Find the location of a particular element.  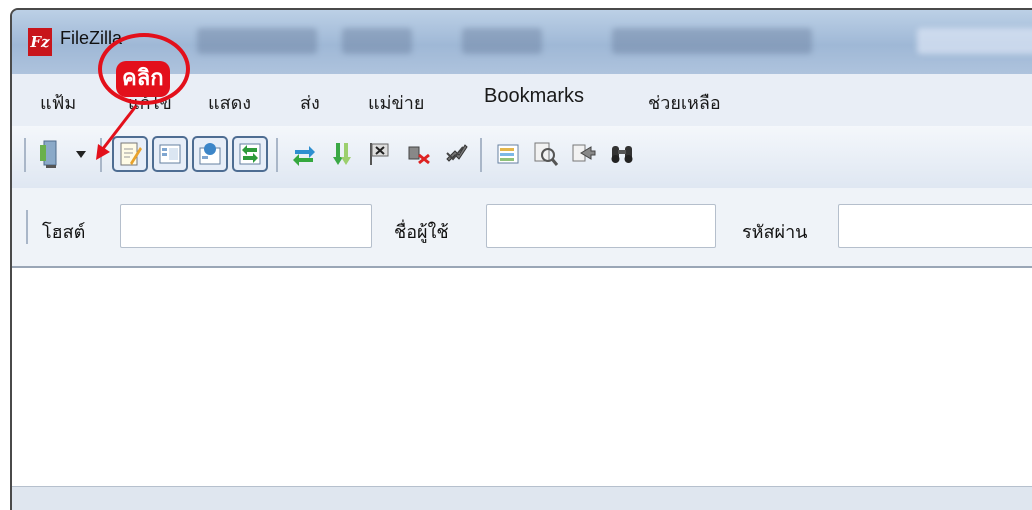

annotation-label: คลิก is located at coordinates (143, 79).